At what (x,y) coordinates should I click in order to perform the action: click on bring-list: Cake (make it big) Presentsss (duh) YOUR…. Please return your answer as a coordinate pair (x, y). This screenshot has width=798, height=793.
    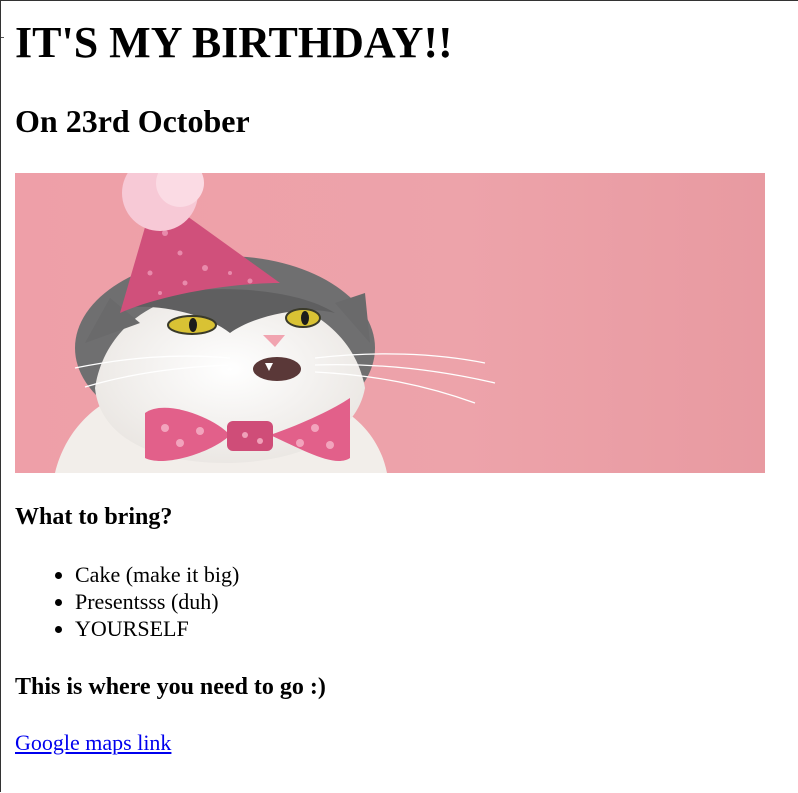
    Looking at the image, I should click on (137, 601).